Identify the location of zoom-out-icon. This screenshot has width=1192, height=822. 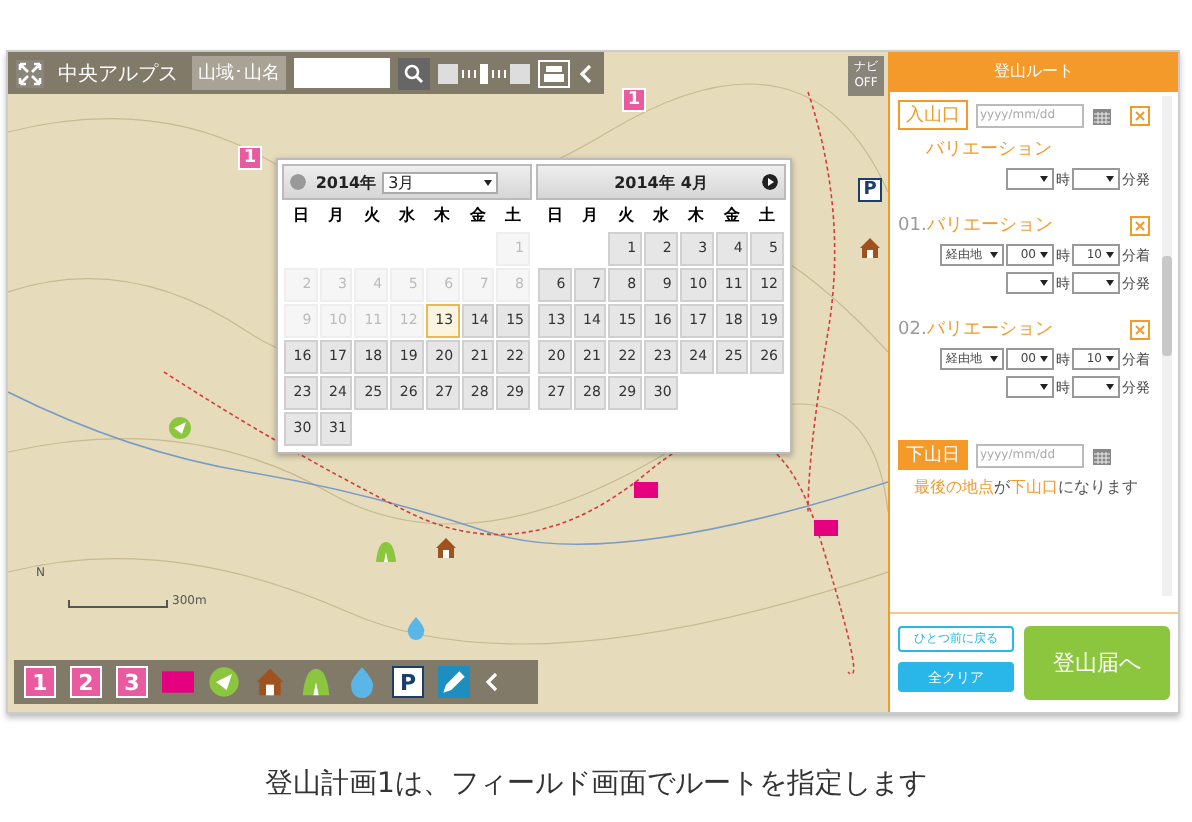
(448, 73).